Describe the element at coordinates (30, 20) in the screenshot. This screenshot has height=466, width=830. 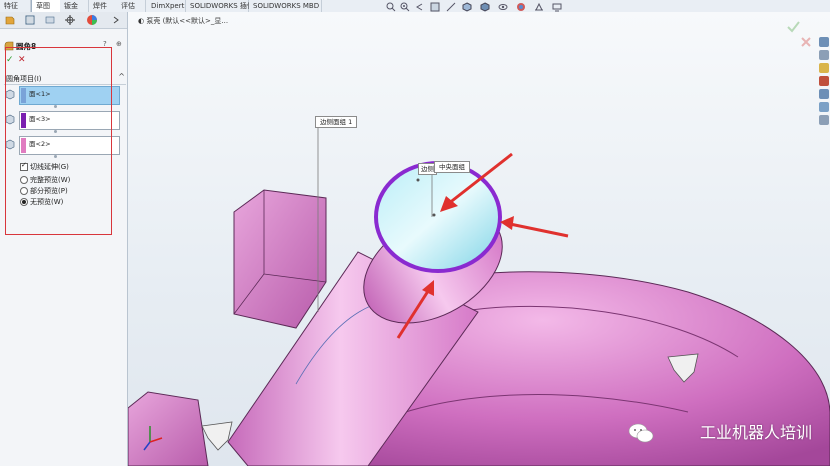
I see `property-manager-icon` at that location.